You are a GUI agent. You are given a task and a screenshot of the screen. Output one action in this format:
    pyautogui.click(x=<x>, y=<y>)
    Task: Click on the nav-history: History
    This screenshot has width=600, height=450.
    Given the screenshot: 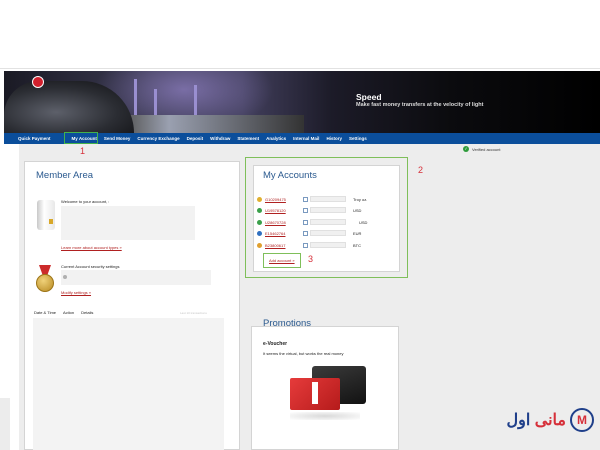 What is the action you would take?
    pyautogui.click(x=334, y=138)
    